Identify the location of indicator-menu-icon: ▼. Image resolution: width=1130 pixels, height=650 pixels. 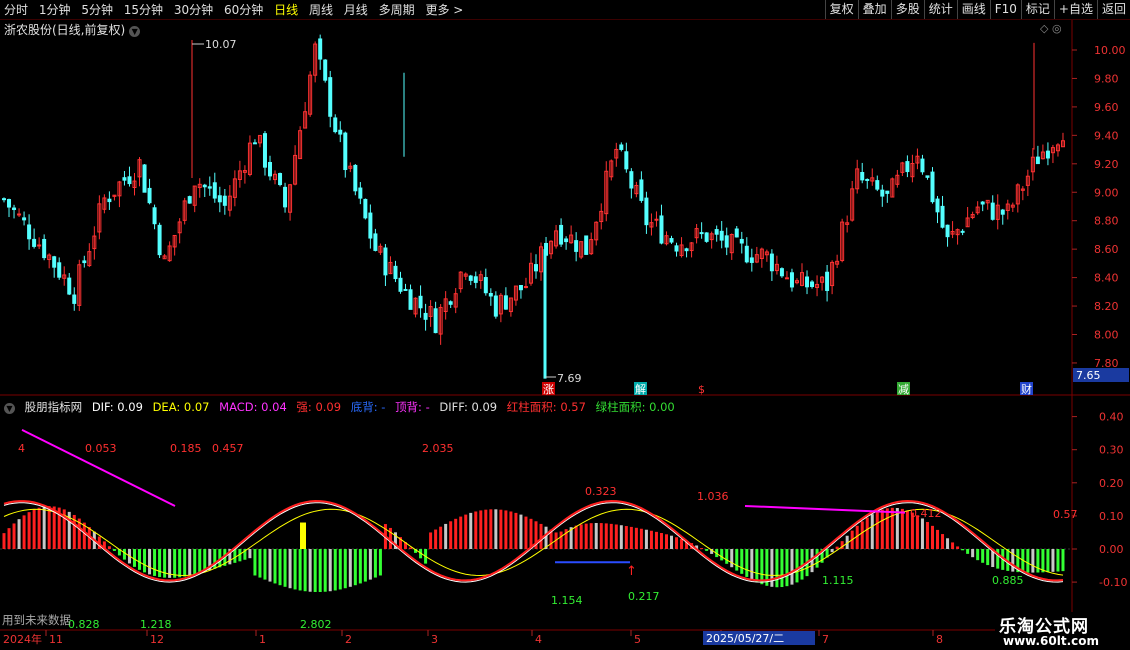
(9, 408).